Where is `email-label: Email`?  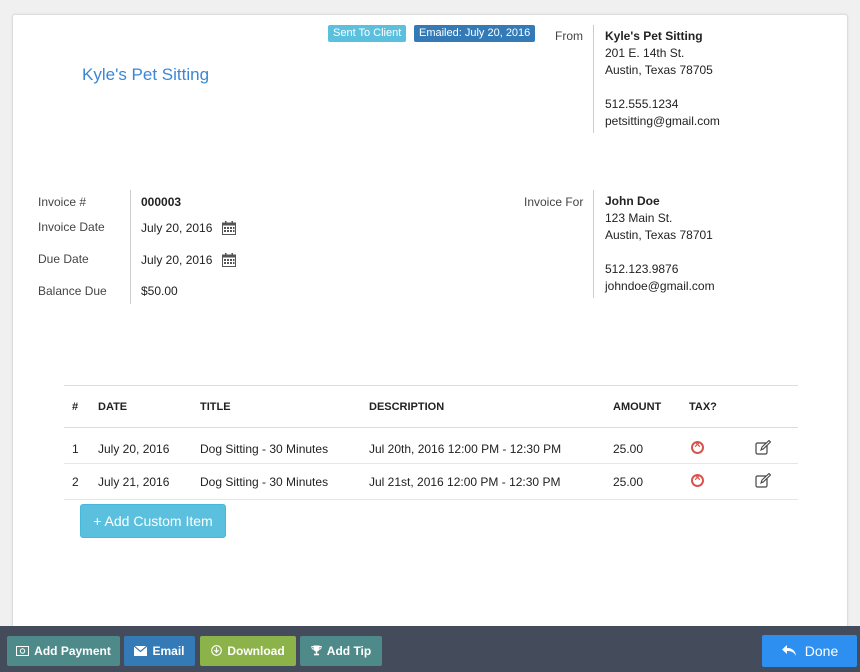
email-label: Email is located at coordinates (168, 651).